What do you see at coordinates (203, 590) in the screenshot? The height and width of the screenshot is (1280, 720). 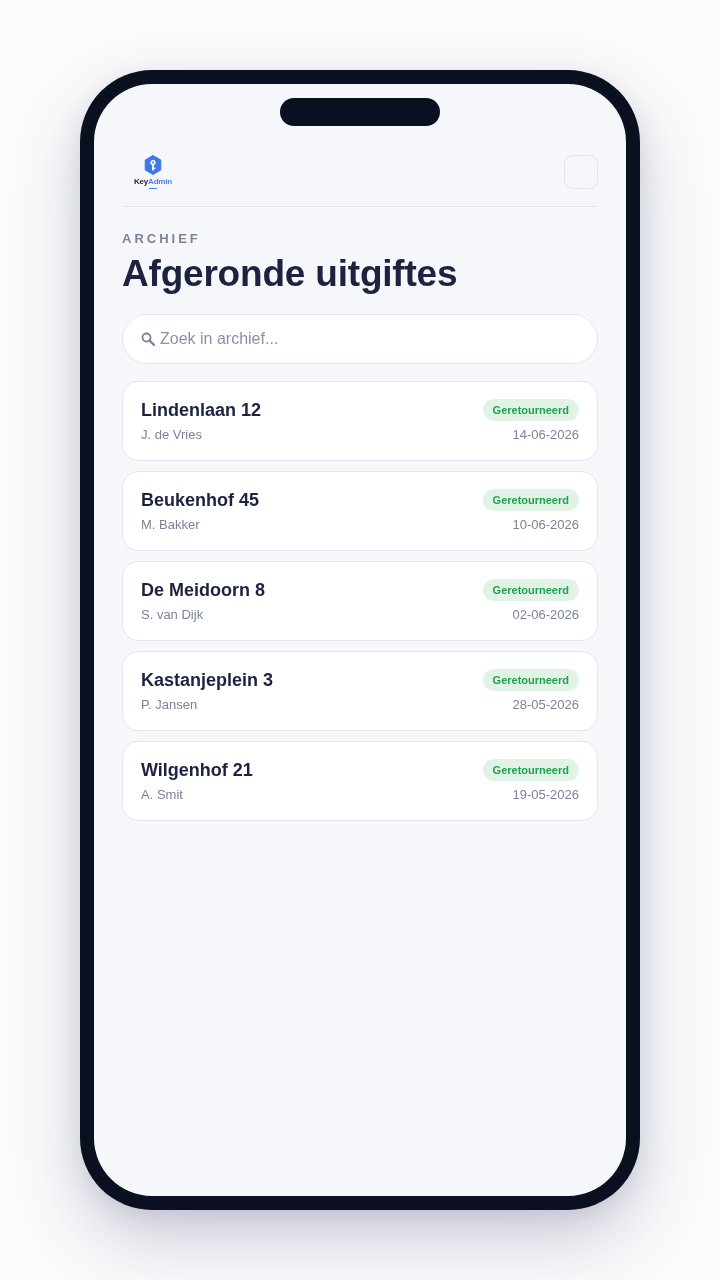 I see `address-title: De Meidoorn 8` at bounding box center [203, 590].